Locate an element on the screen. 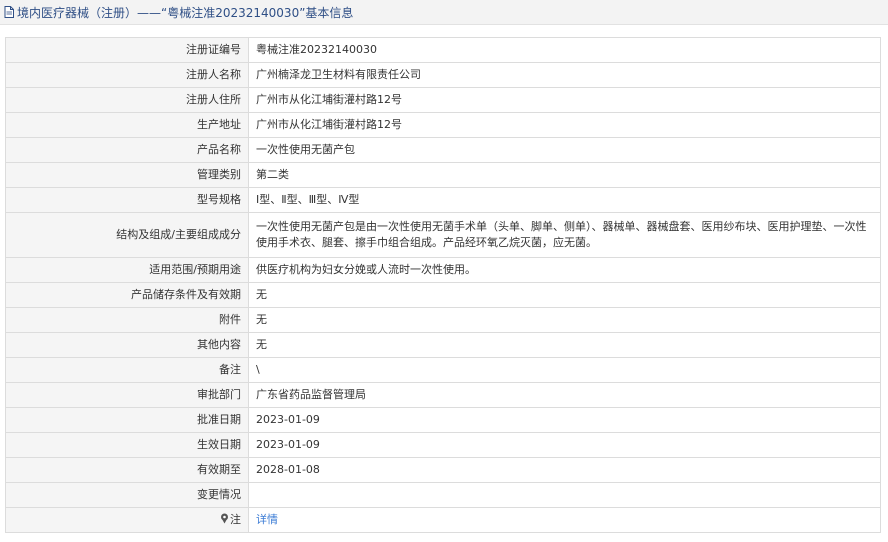 The width and height of the screenshot is (888, 542). row-label: 变更情况 is located at coordinates (127, 495).